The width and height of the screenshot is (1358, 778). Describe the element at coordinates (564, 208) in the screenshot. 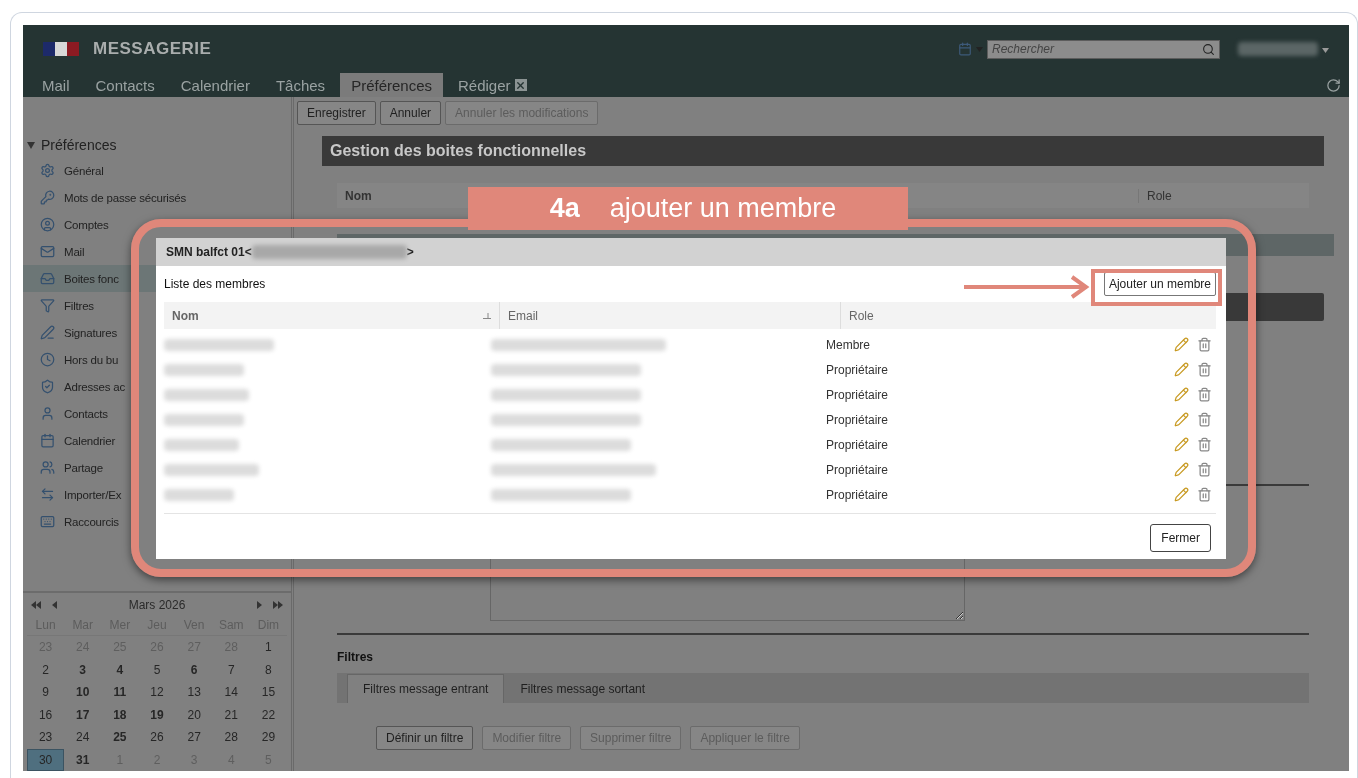

I see `step-number: 4a` at that location.